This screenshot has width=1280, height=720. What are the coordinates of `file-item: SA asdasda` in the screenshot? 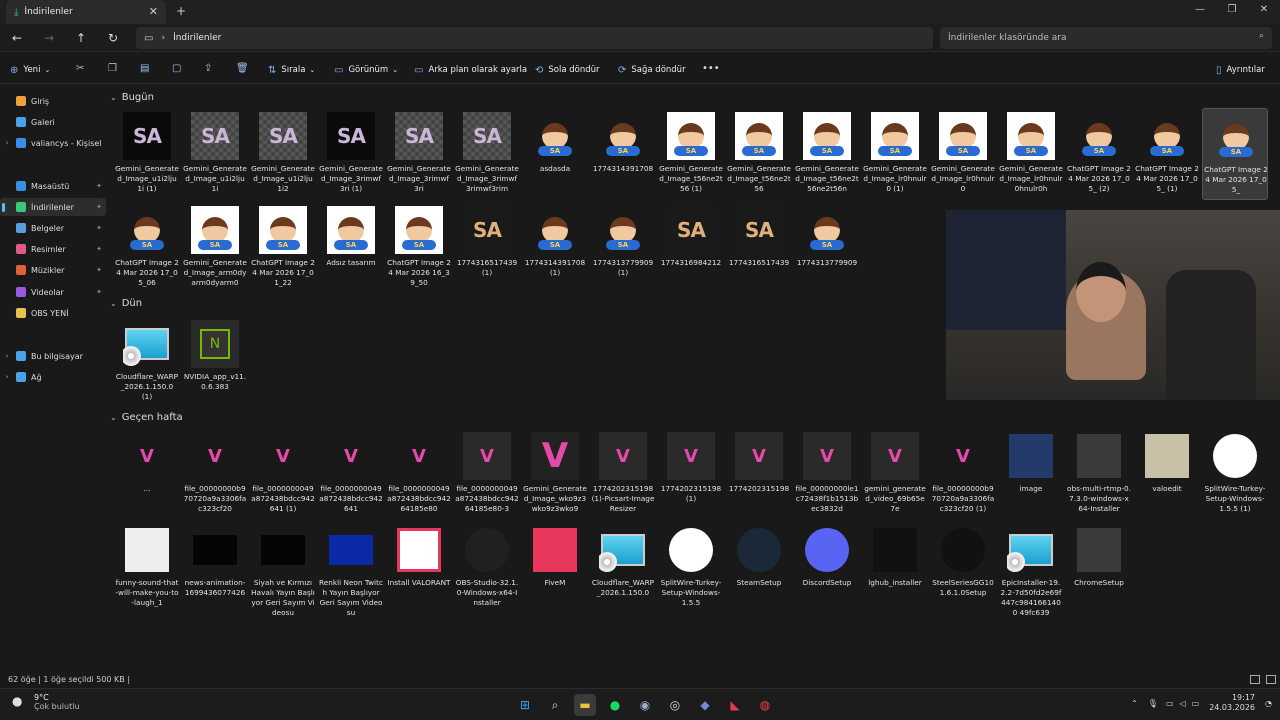 It's located at (555, 154).